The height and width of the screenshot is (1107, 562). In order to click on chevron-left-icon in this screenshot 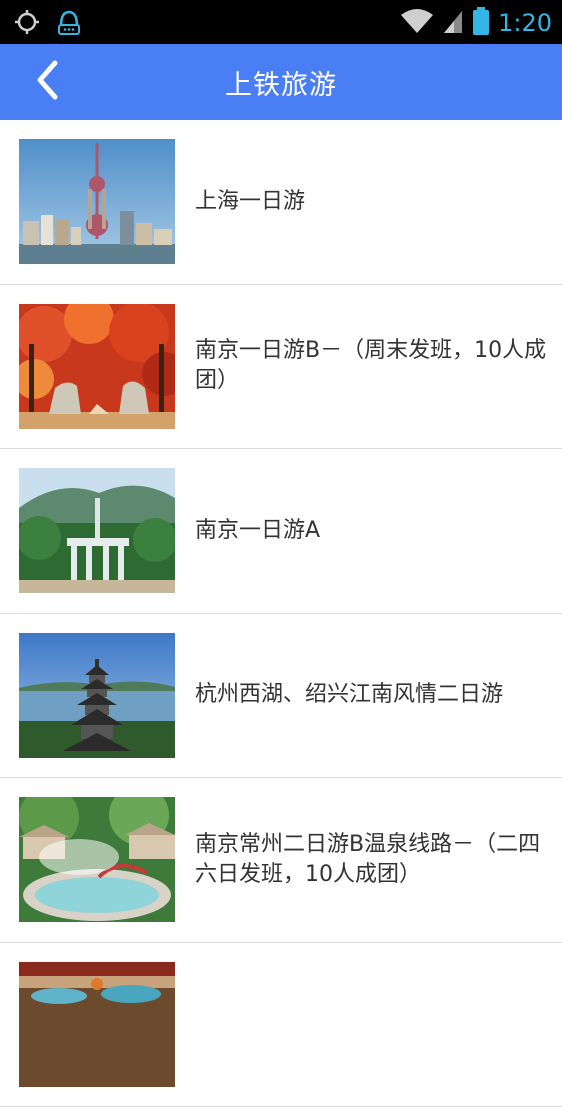, I will do `click(47, 82)`.